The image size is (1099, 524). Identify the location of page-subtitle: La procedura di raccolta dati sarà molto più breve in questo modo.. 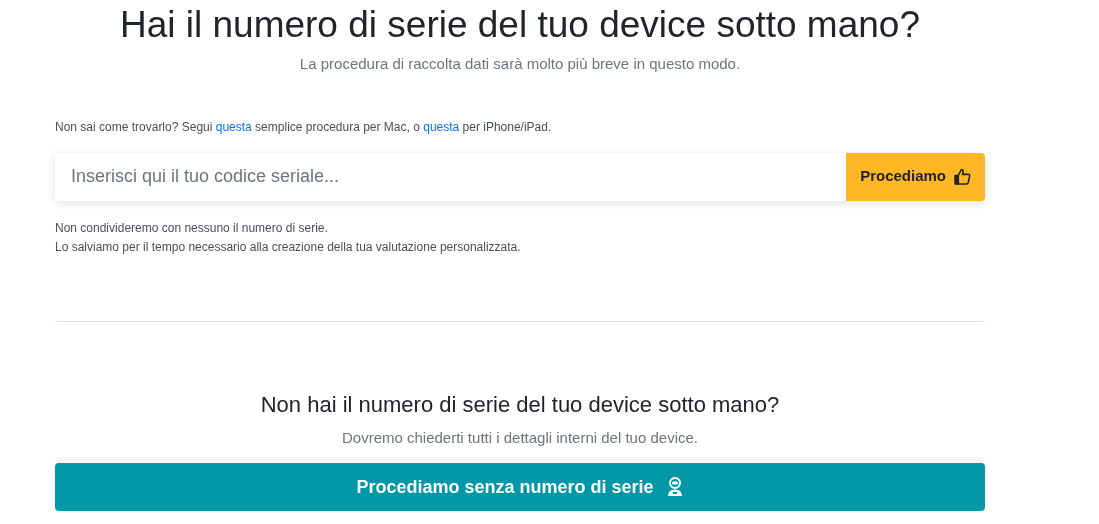
(520, 64).